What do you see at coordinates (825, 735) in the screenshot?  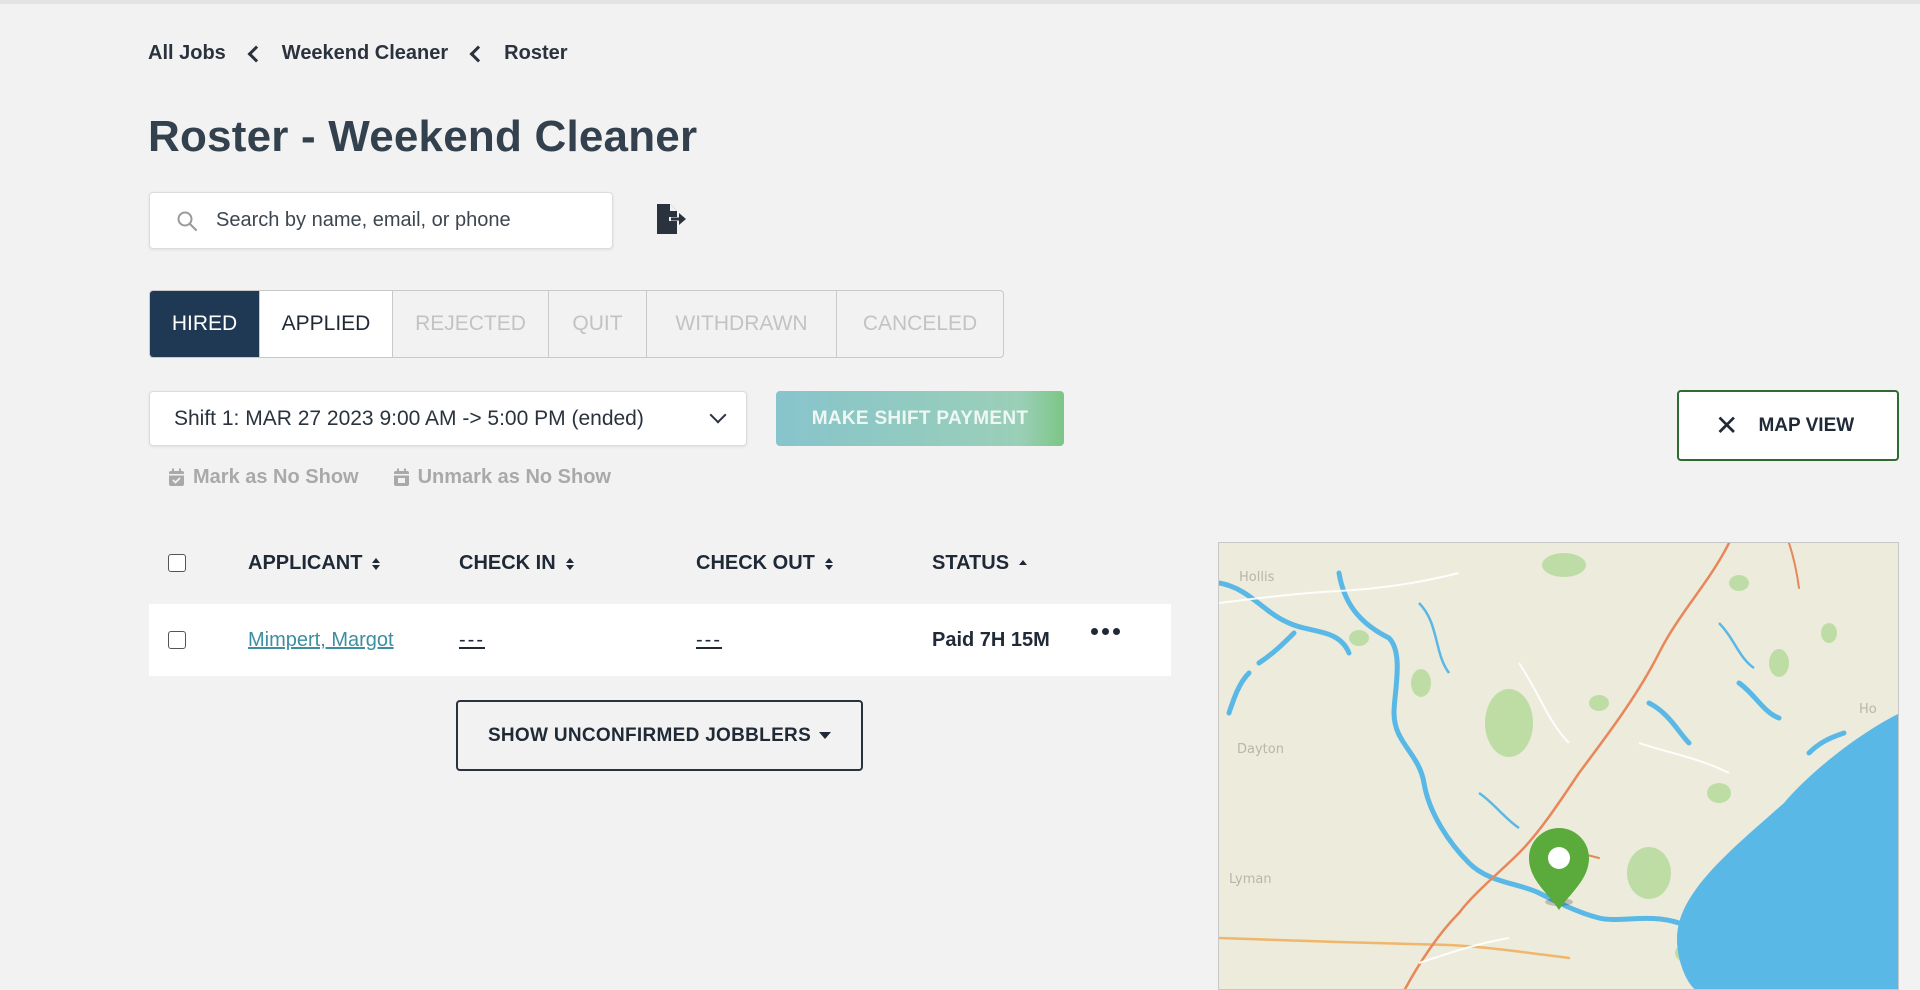 I see `caret-down-icon` at bounding box center [825, 735].